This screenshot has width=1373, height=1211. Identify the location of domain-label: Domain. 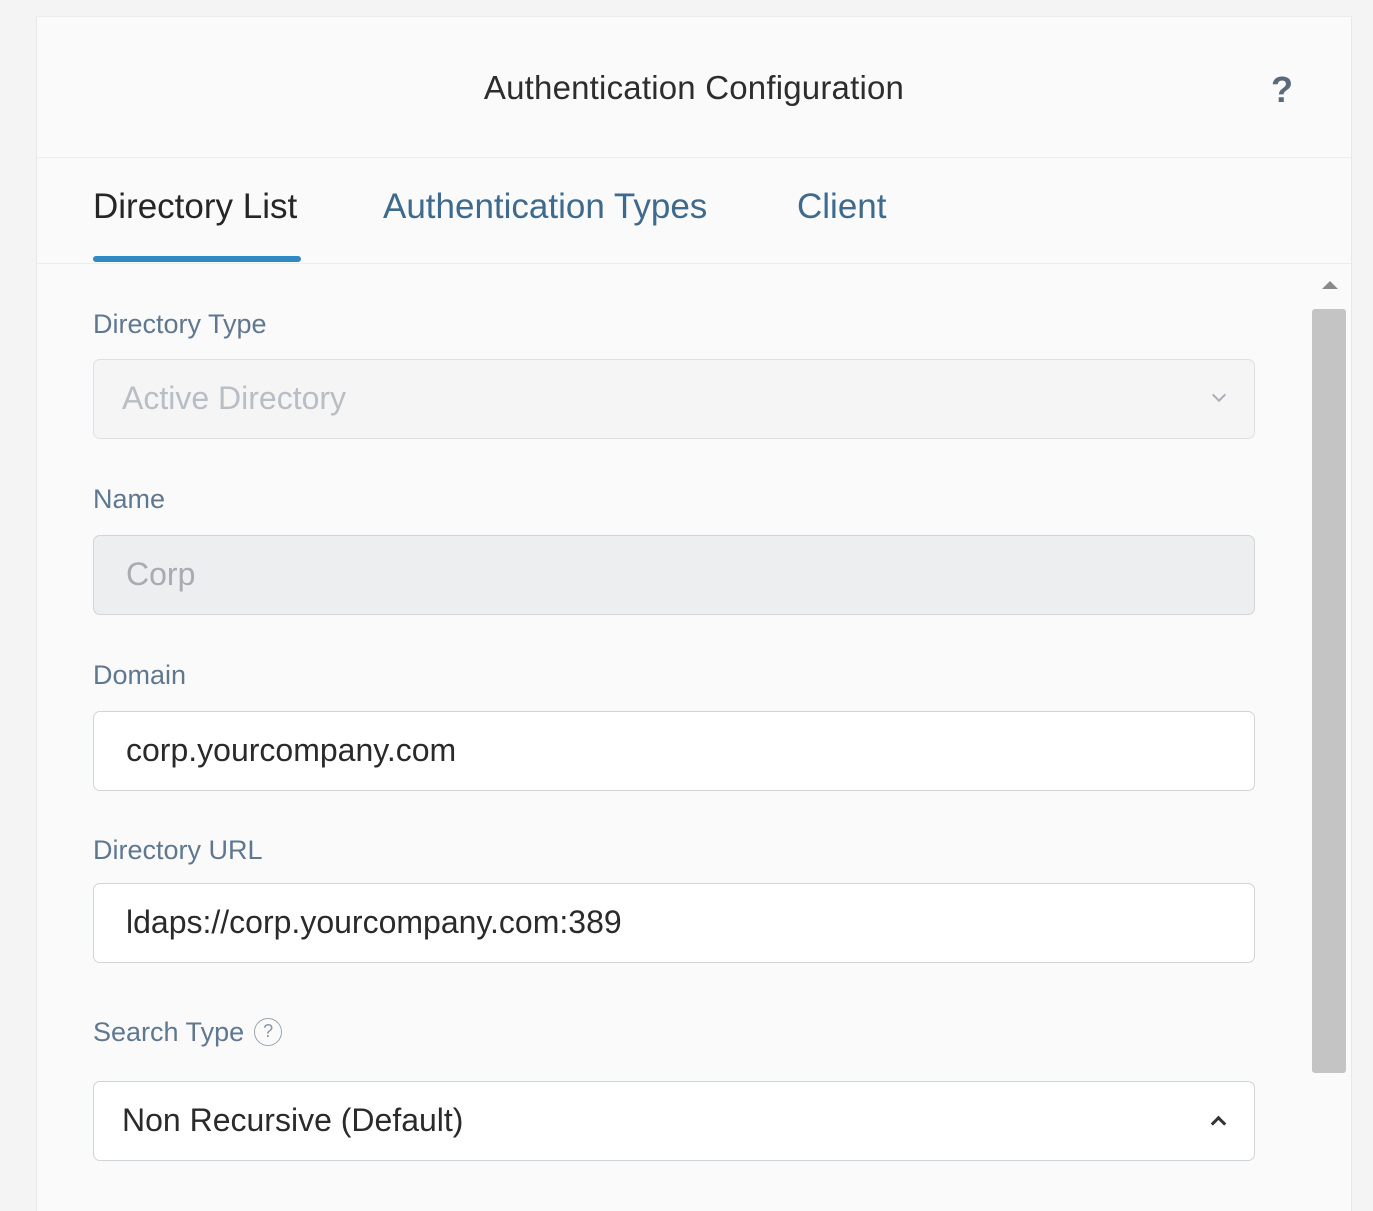
(140, 675).